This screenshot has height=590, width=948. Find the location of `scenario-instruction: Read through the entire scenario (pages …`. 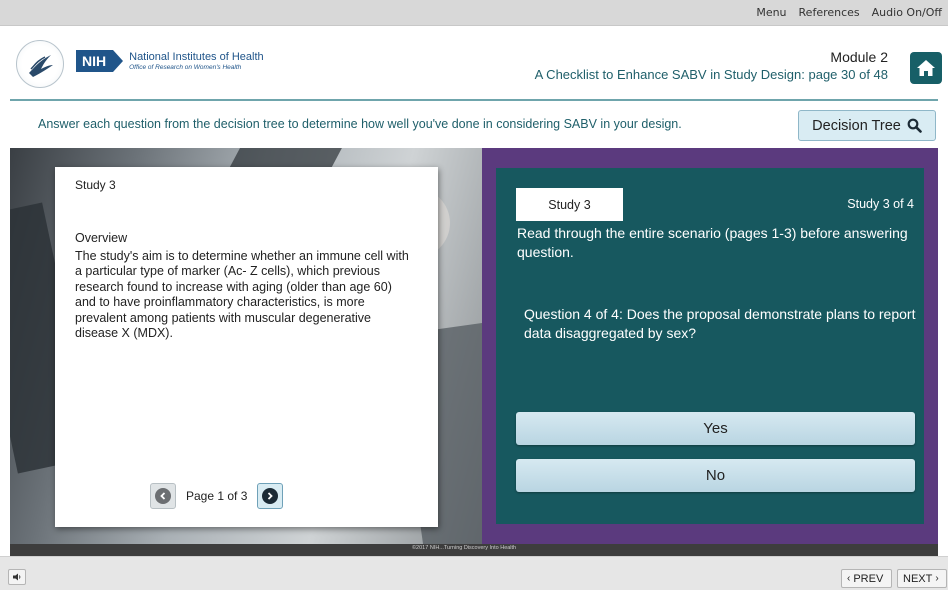

scenario-instruction: Read through the entire scenario (pages … is located at coordinates (712, 242).